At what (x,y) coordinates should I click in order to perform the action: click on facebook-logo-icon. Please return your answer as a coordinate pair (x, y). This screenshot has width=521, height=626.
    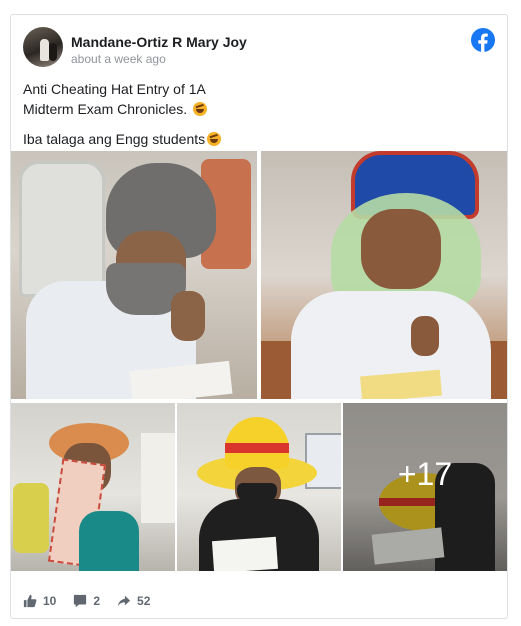
    Looking at the image, I should click on (483, 40).